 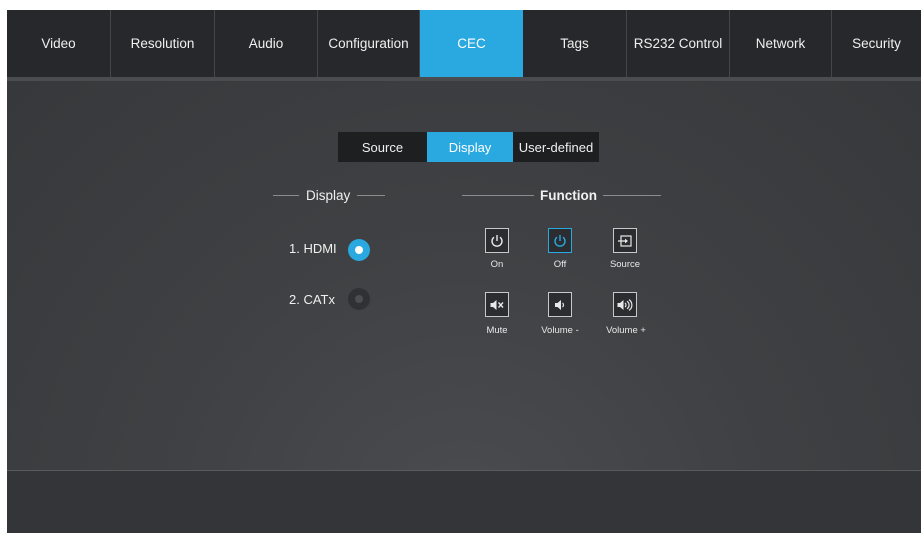 What do you see at coordinates (382, 147) in the screenshot?
I see `subtab-source: Source` at bounding box center [382, 147].